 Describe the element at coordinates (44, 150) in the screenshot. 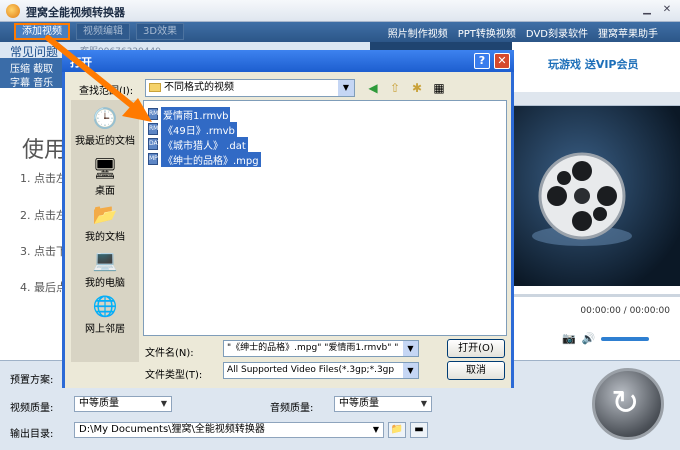

I see `usage-title: 使用` at that location.